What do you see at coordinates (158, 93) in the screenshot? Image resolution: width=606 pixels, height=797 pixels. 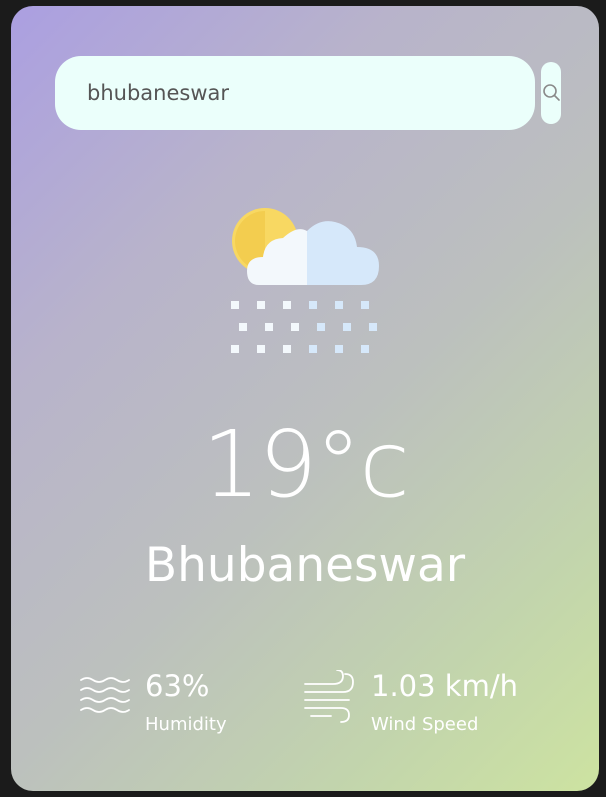 I see `search-input-value: bhubaneswar` at bounding box center [158, 93].